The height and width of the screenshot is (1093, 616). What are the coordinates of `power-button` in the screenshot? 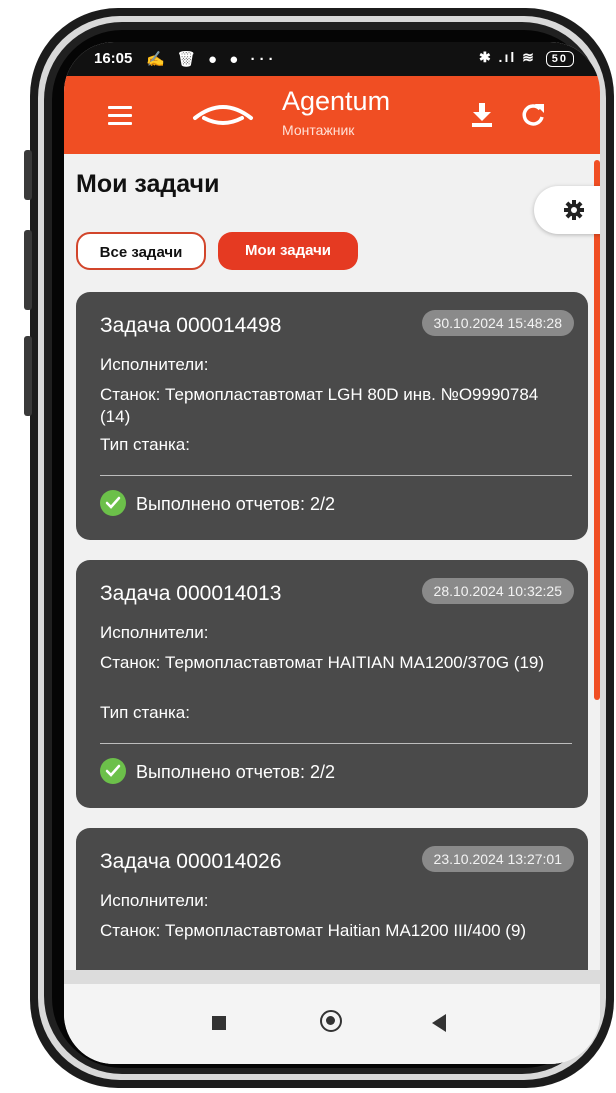 It's located at (28, 376).